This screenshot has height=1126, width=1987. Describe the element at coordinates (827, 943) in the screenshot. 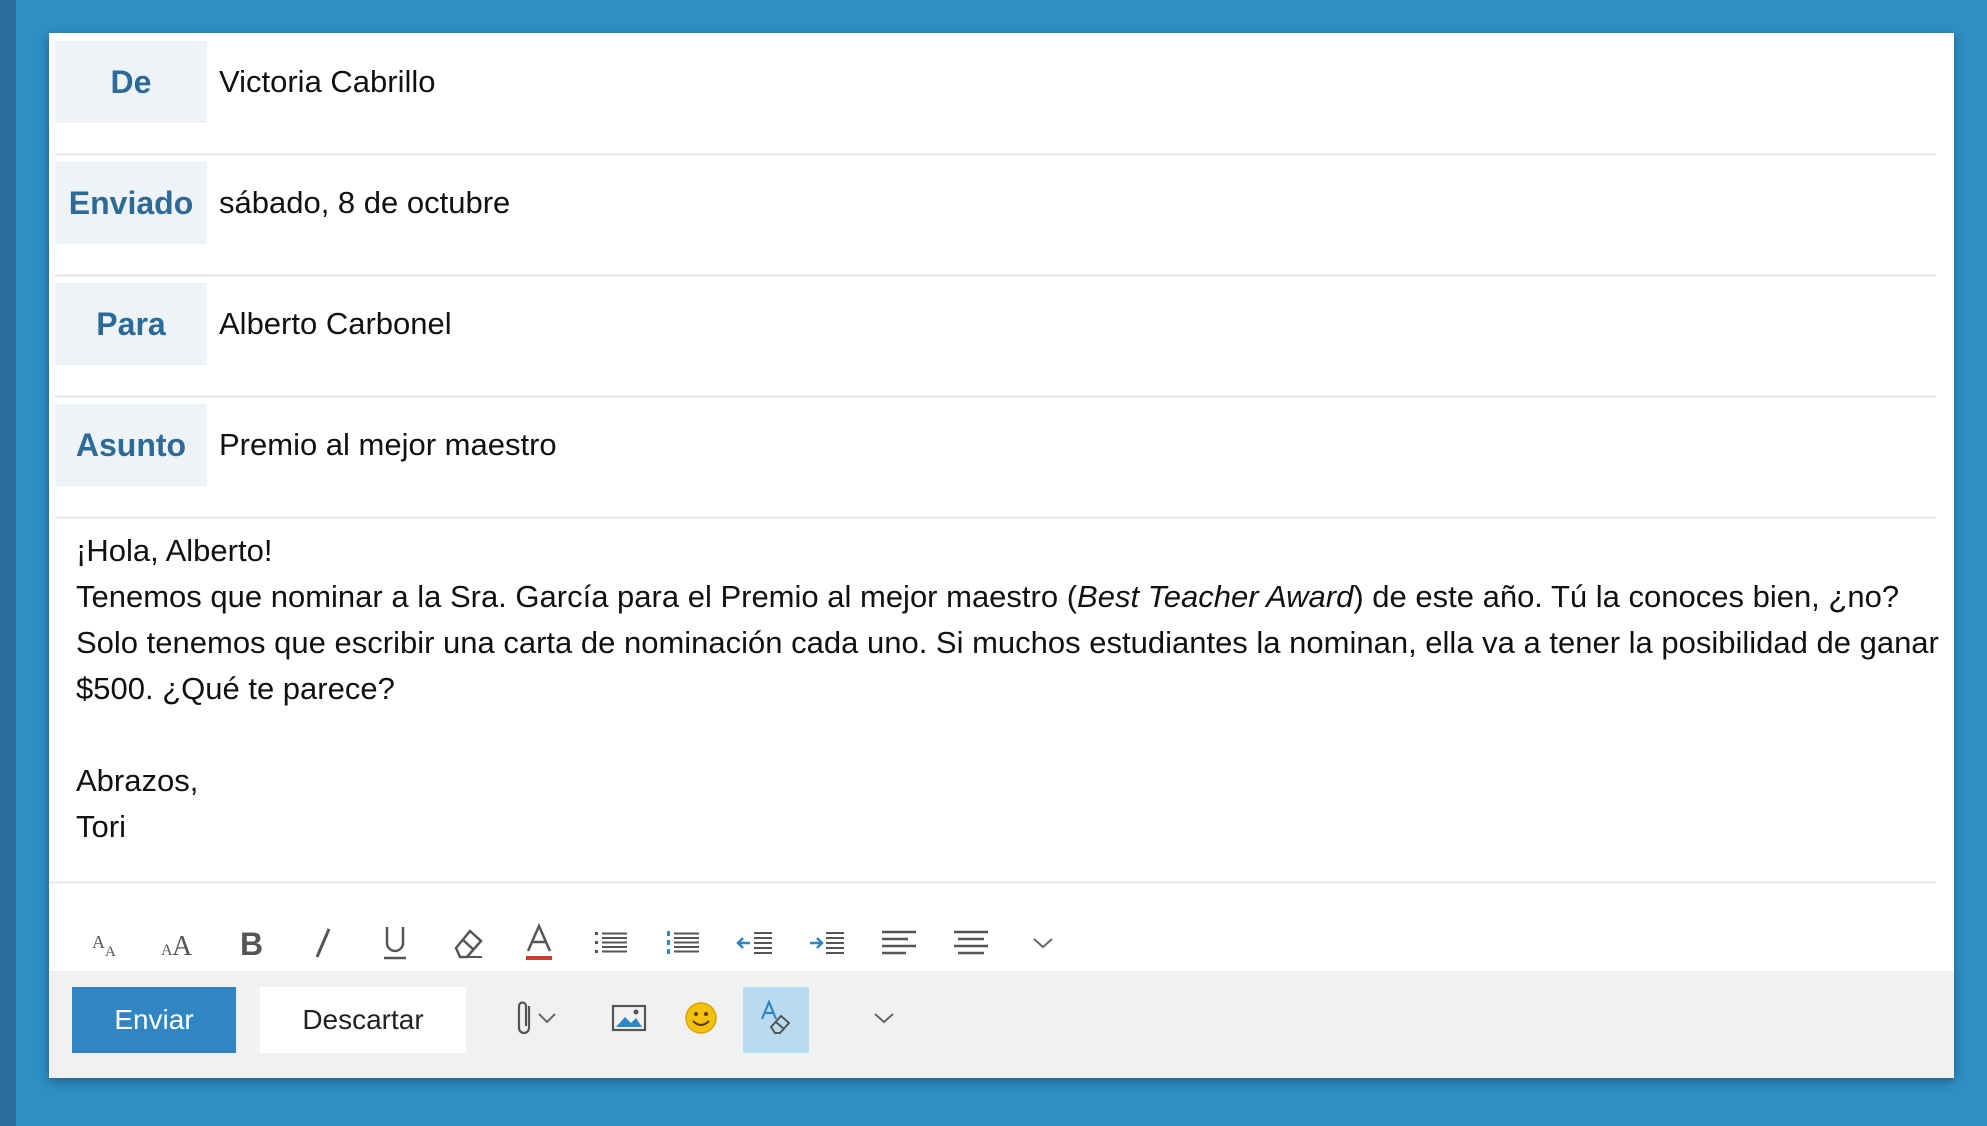

I see `indent-icon` at that location.